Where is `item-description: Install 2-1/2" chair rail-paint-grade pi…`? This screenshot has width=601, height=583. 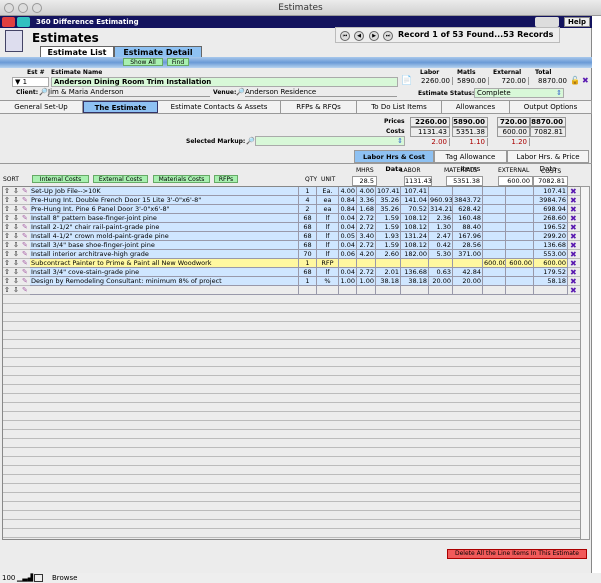 item-description: Install 2-1/2" chair rail-paint-grade pi… is located at coordinates (164, 227).